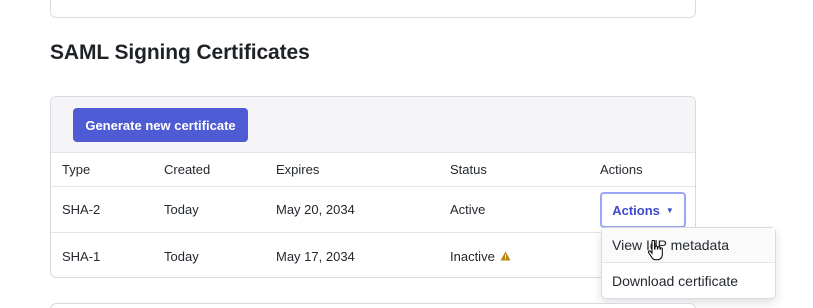 The width and height of the screenshot is (813, 308). I want to click on header-actions: Actions, so click(621, 169).